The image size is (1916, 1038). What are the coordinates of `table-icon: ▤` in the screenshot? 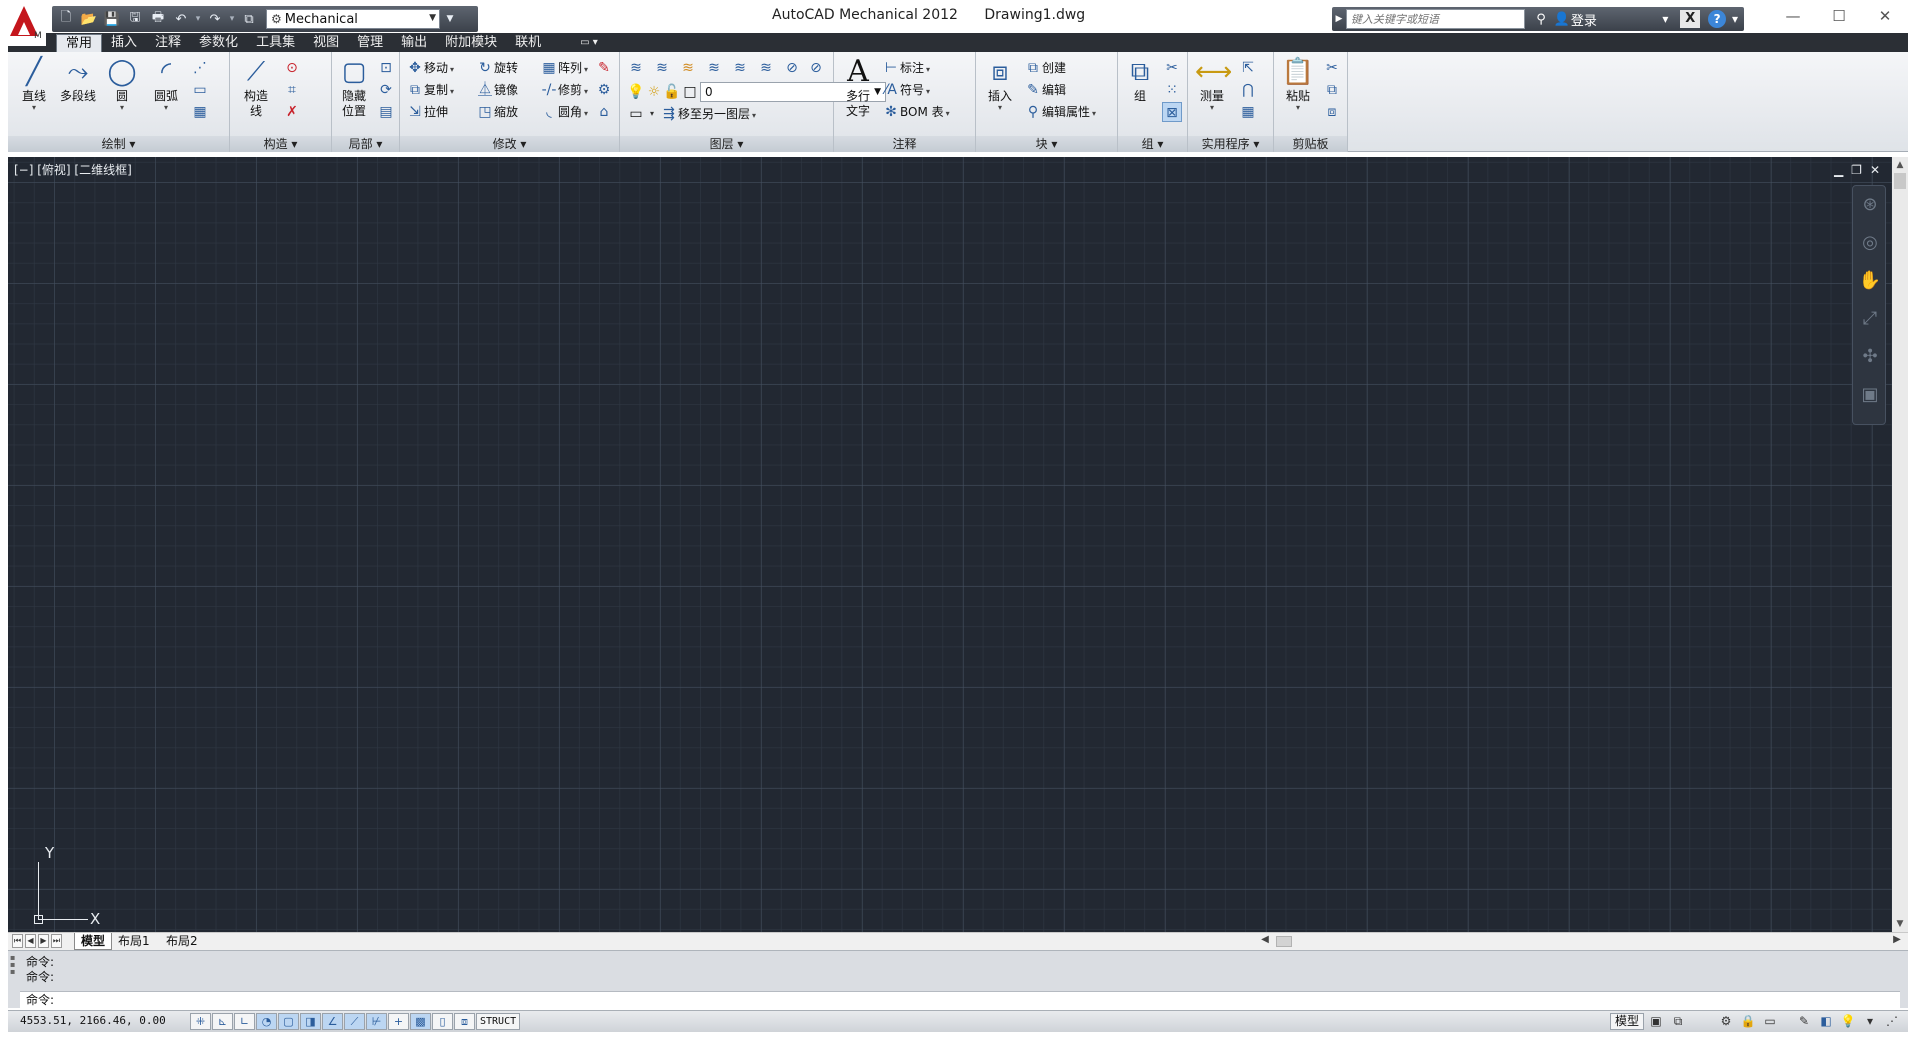 It's located at (386, 112).